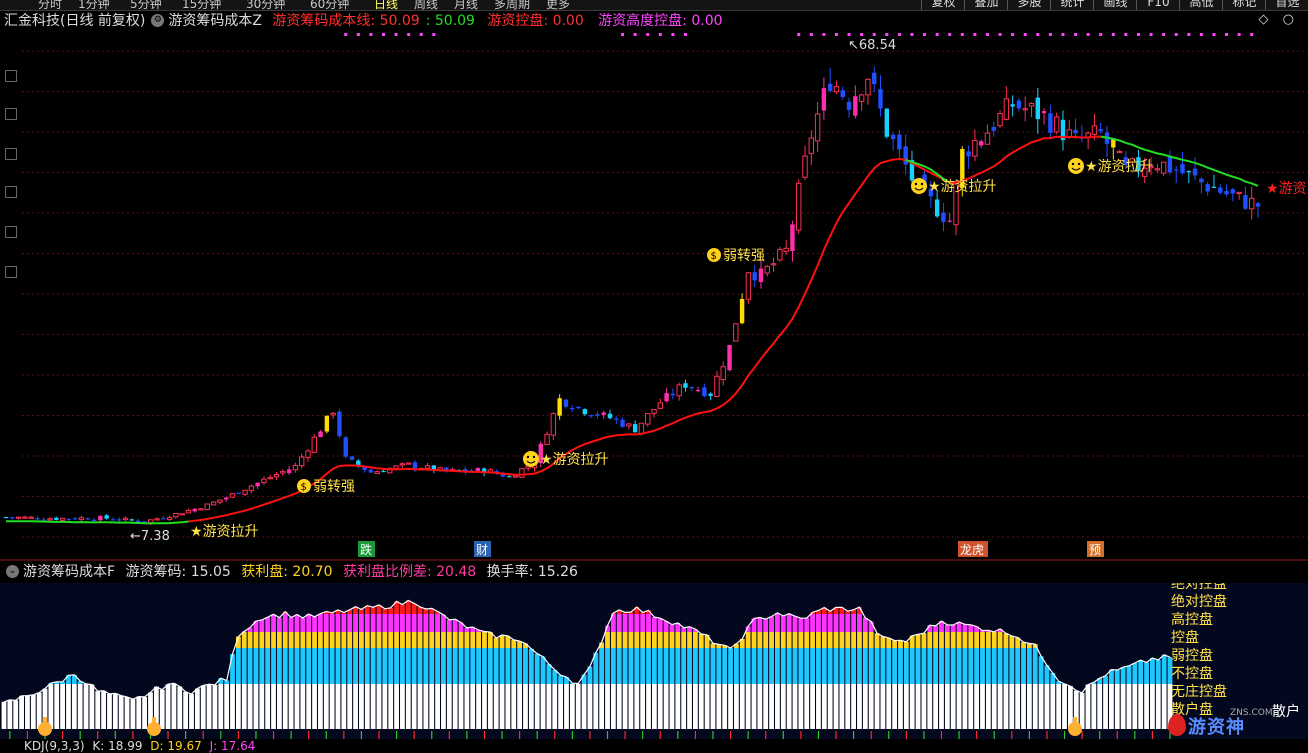 This screenshot has height=753, width=1308. What do you see at coordinates (512, 5) in the screenshot?
I see `period-tab: 多周期` at bounding box center [512, 5].